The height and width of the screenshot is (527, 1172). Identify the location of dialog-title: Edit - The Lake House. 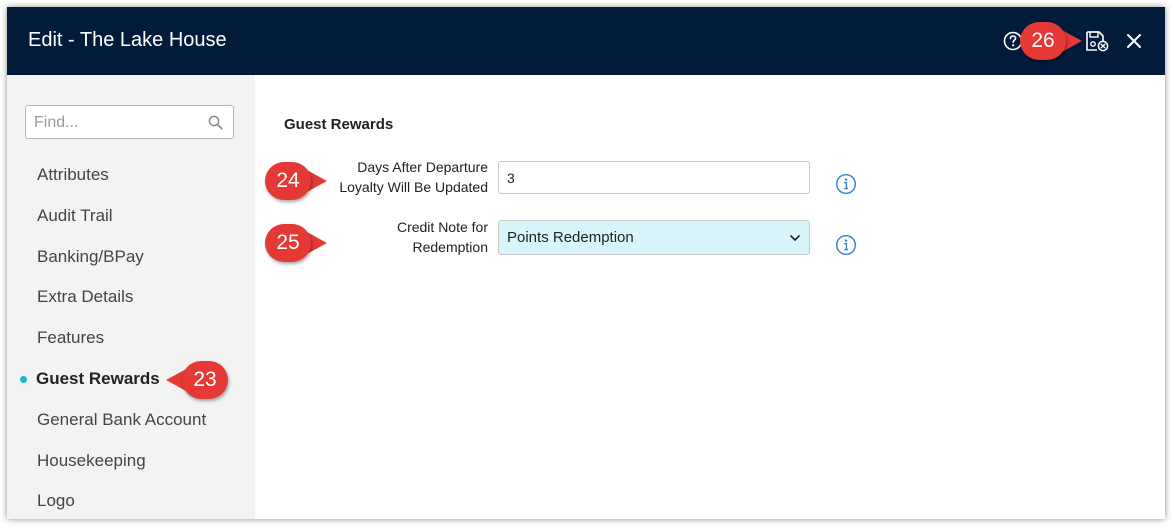
(127, 40).